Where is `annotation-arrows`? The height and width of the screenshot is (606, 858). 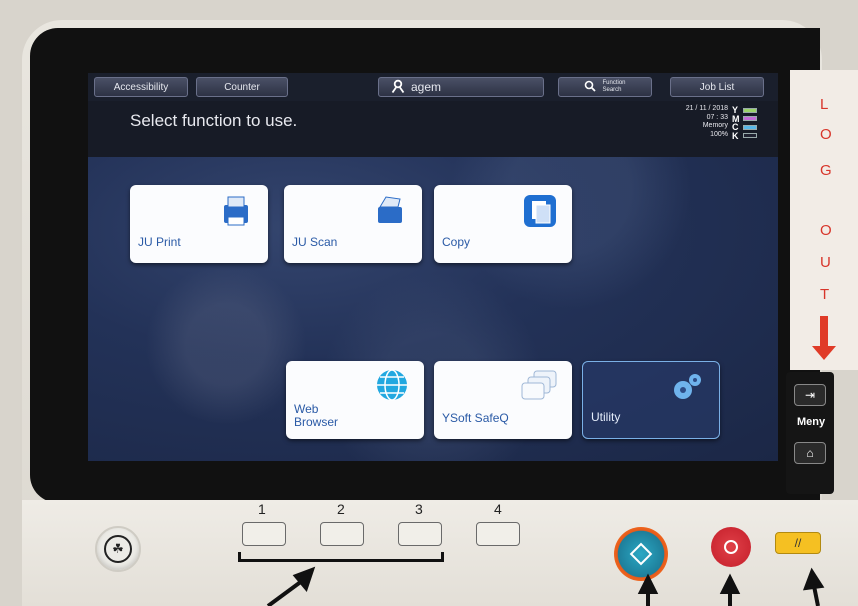 annotation-arrows is located at coordinates (545, 586).